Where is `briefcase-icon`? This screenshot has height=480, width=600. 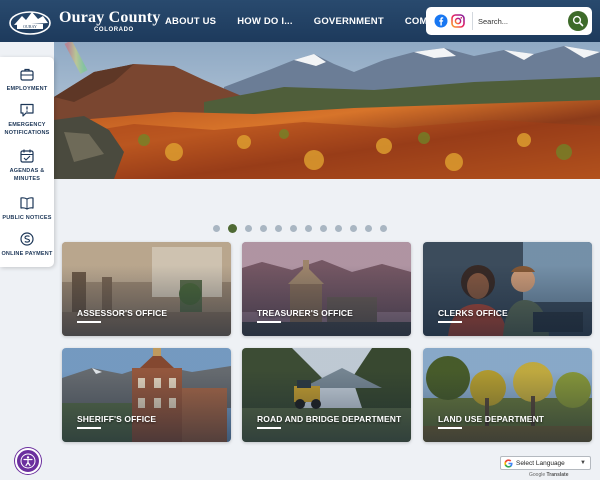
briefcase-icon is located at coordinates (27, 74).